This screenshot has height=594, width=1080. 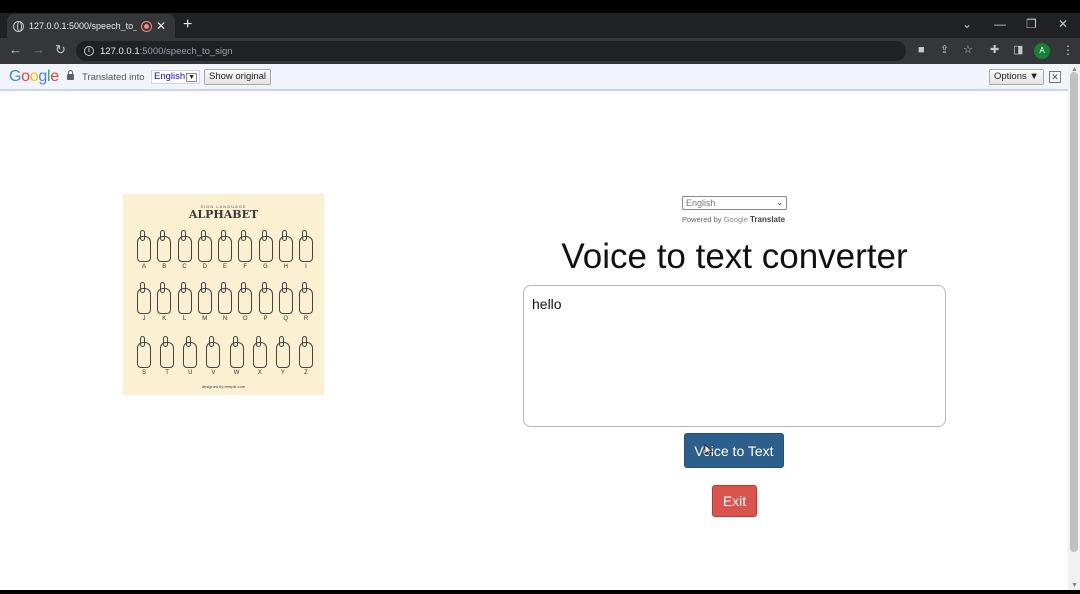 What do you see at coordinates (734, 219) in the screenshot?
I see `powered-by-google-translate: Powered by Google Translate` at bounding box center [734, 219].